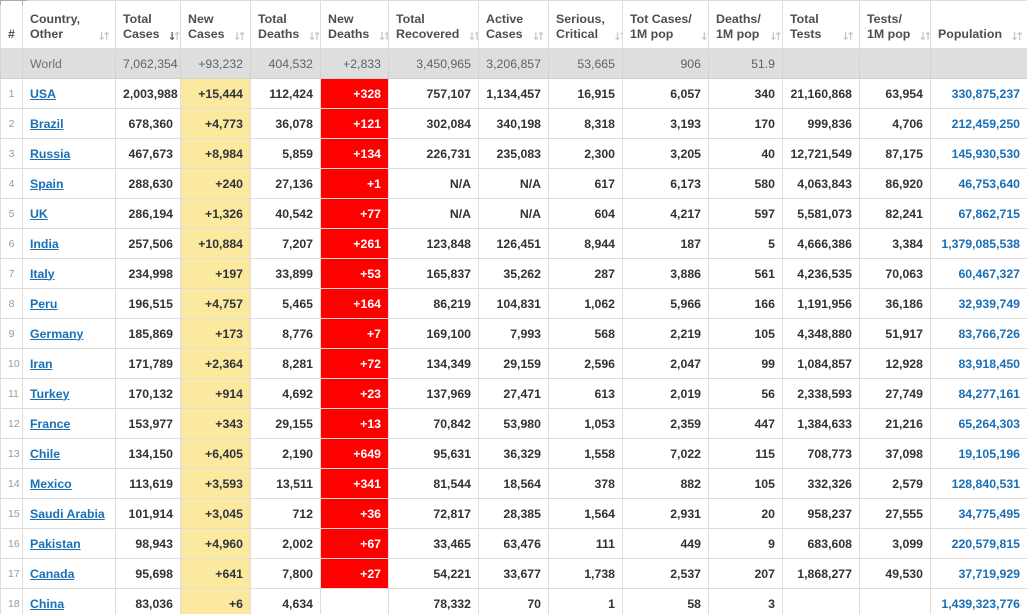 This screenshot has height=614, width=1027. I want to click on cell-active_cases: N/A, so click(513, 213).